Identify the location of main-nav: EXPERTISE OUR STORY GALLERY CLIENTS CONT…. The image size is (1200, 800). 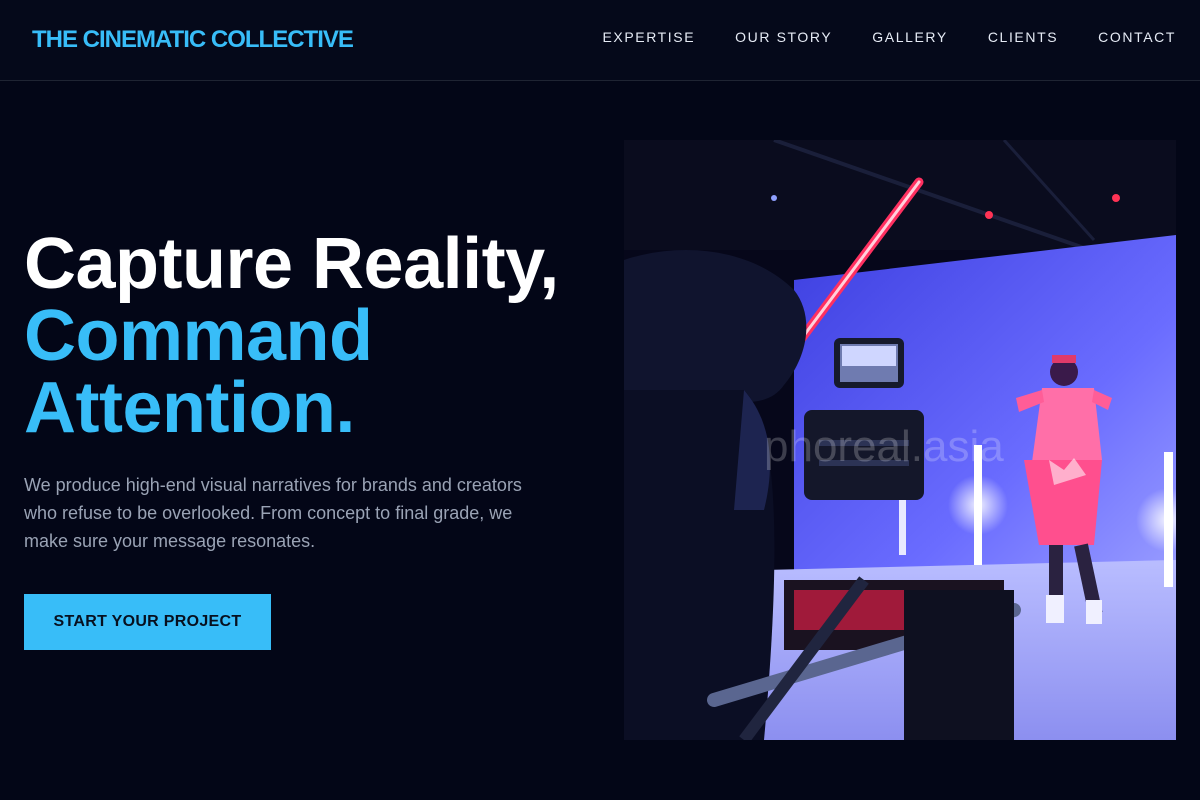
(889, 37).